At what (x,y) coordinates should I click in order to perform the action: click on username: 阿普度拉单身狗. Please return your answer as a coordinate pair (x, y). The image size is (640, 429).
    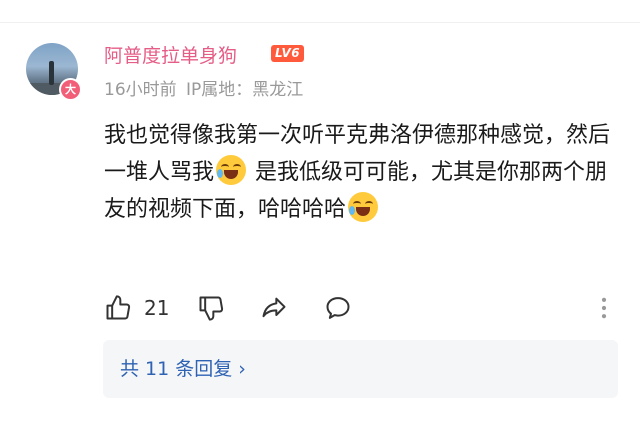
    Looking at the image, I should click on (170, 54).